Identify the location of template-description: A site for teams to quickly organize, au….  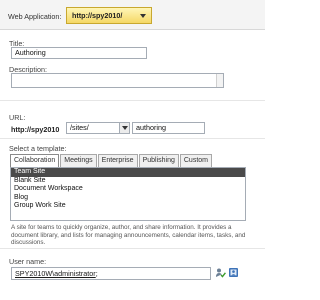
(128, 235).